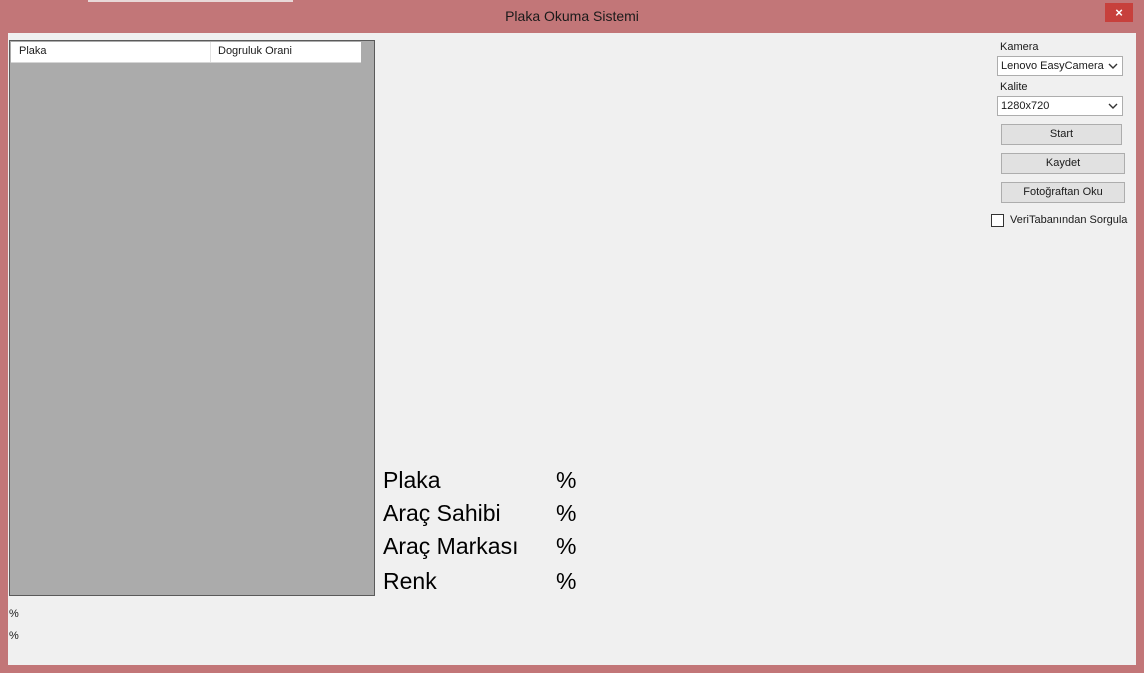  Describe the element at coordinates (566, 513) in the screenshot. I see `info-pct-owner: %` at that location.